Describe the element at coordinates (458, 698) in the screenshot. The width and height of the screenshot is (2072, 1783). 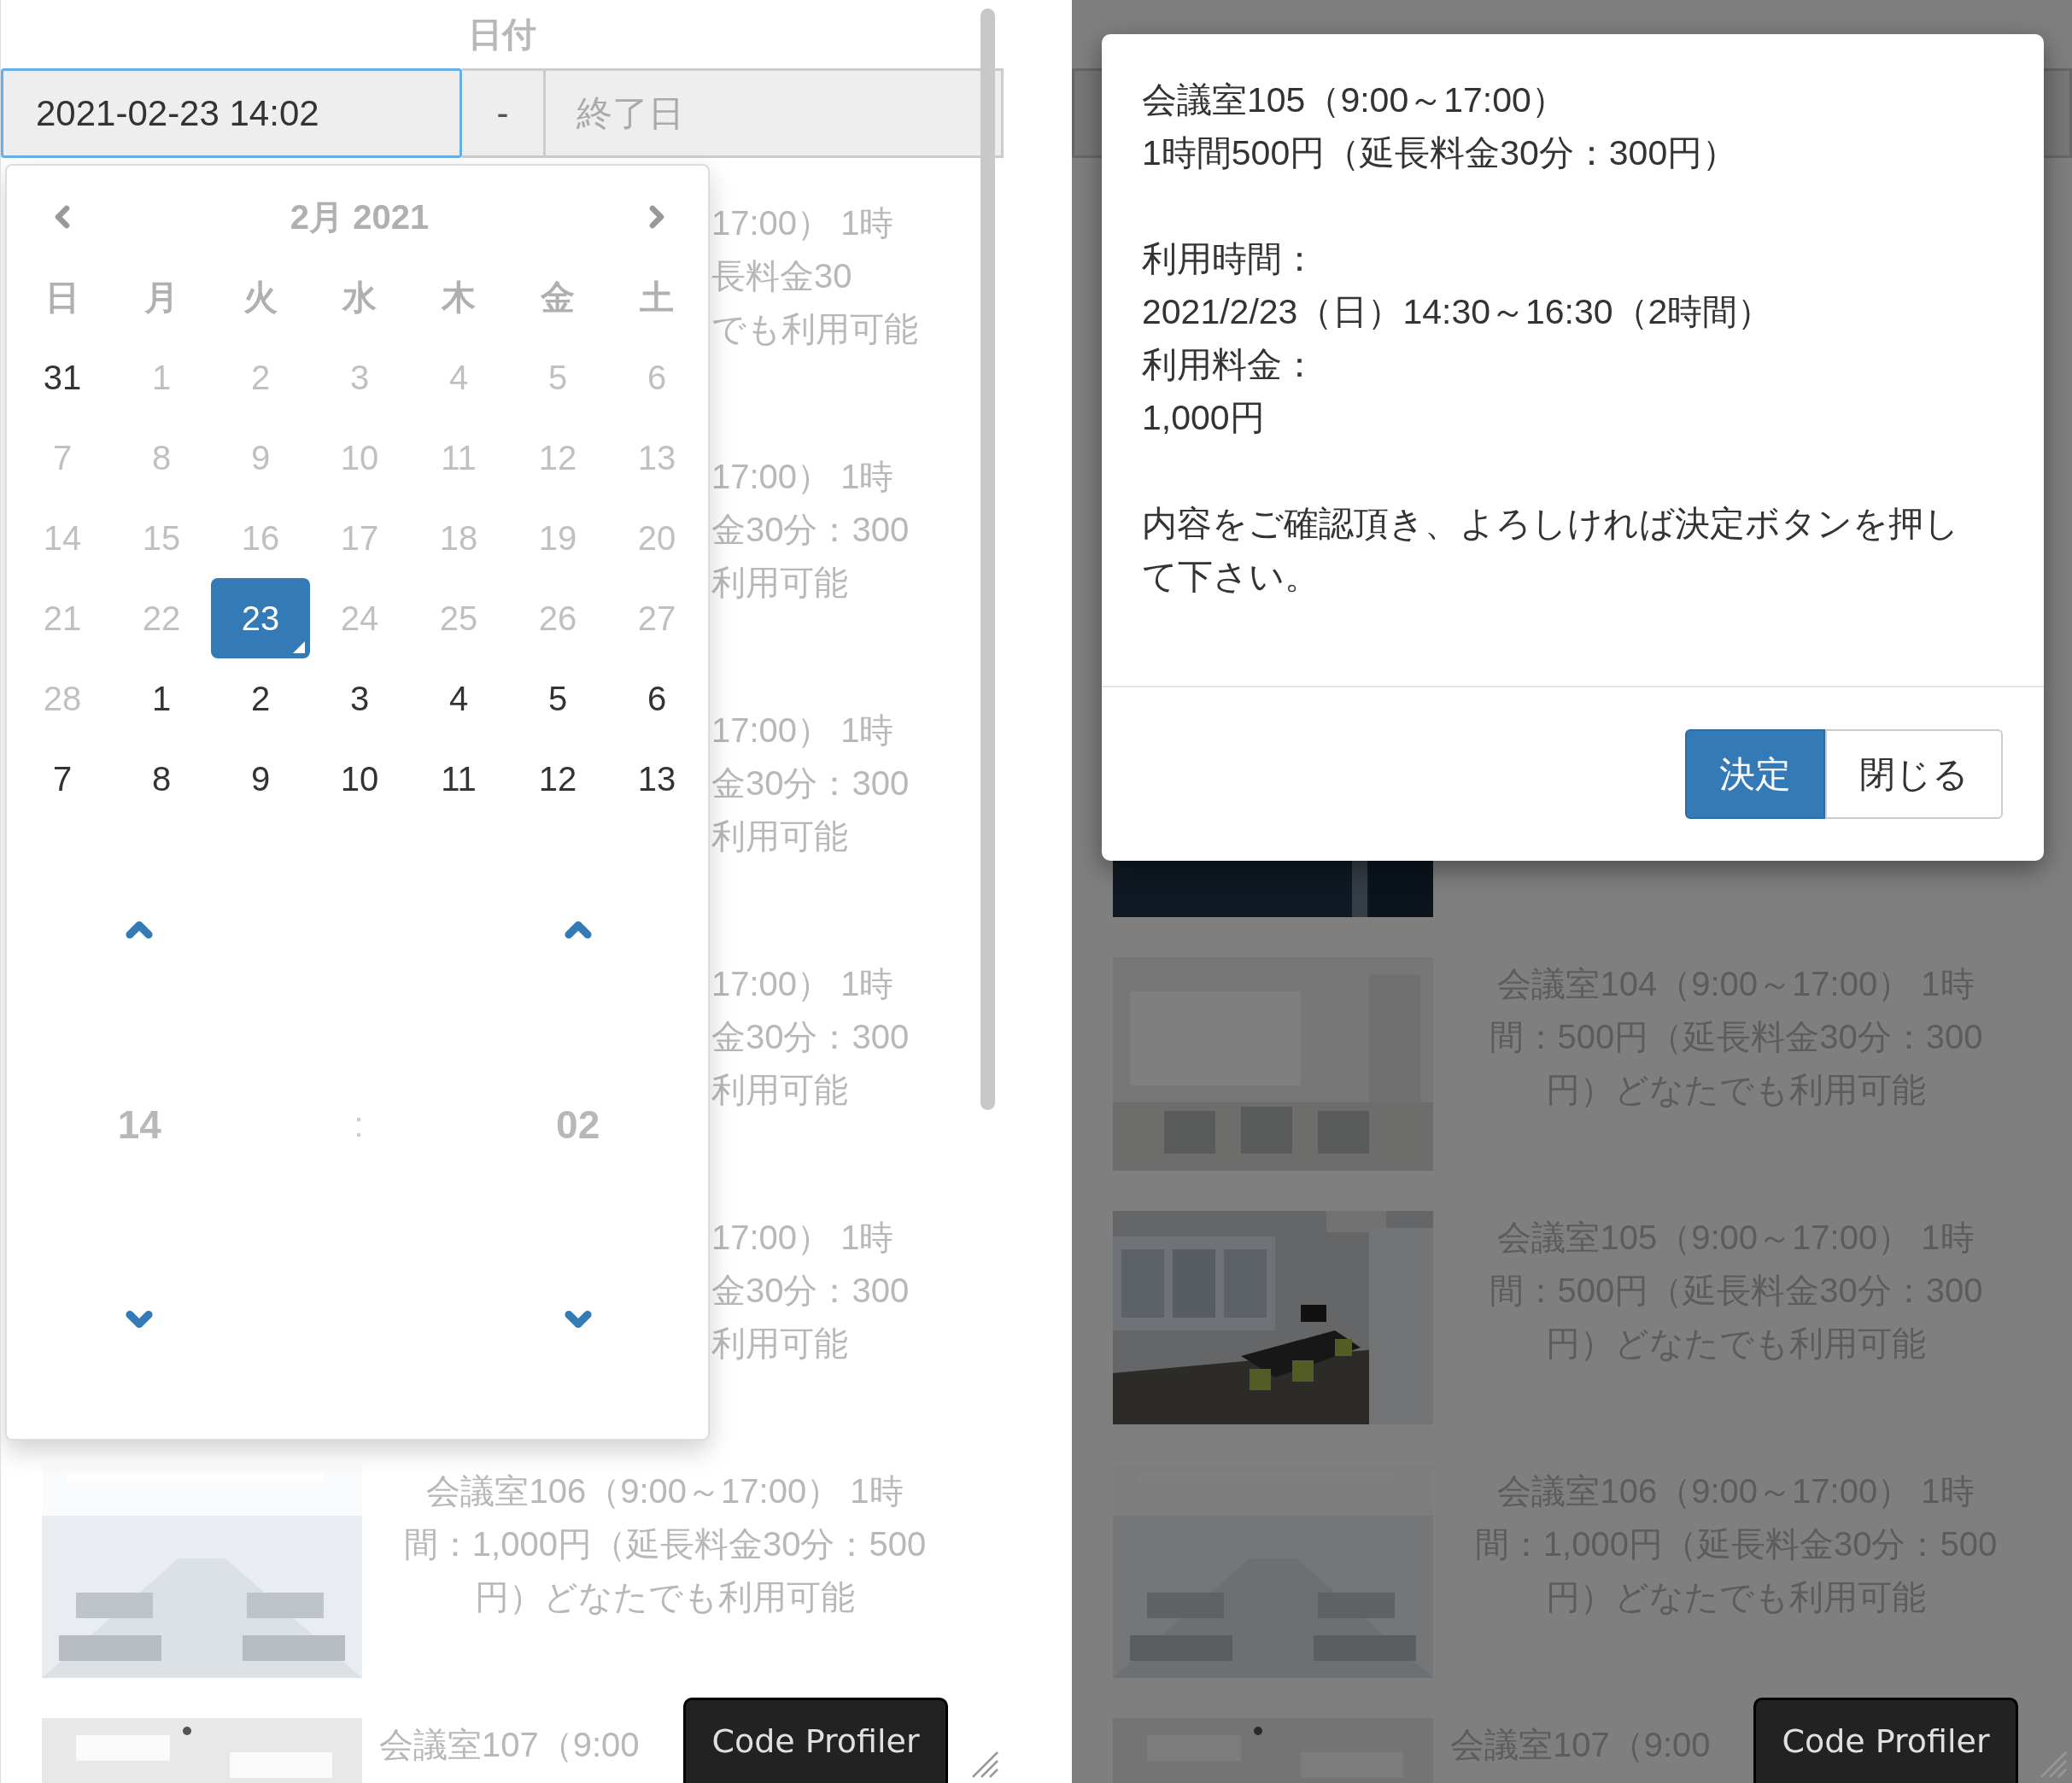
I see `calendar-day: 4` at that location.